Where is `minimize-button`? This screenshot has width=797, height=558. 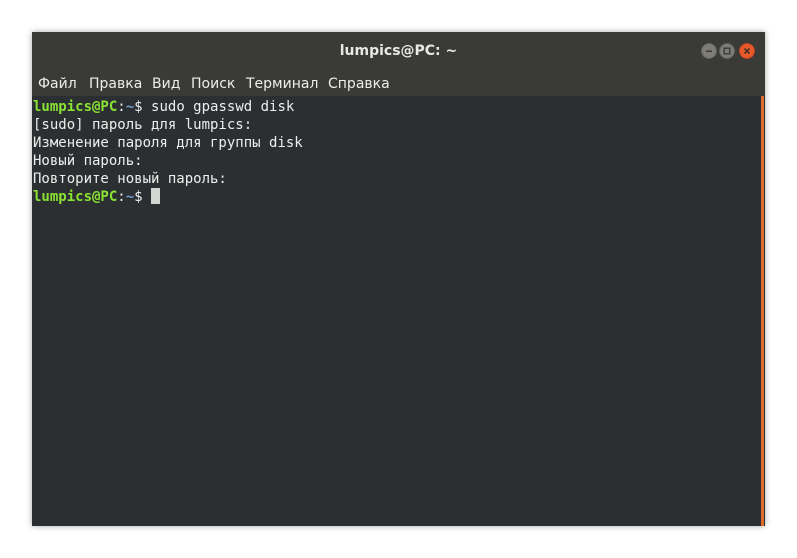 minimize-button is located at coordinates (709, 51).